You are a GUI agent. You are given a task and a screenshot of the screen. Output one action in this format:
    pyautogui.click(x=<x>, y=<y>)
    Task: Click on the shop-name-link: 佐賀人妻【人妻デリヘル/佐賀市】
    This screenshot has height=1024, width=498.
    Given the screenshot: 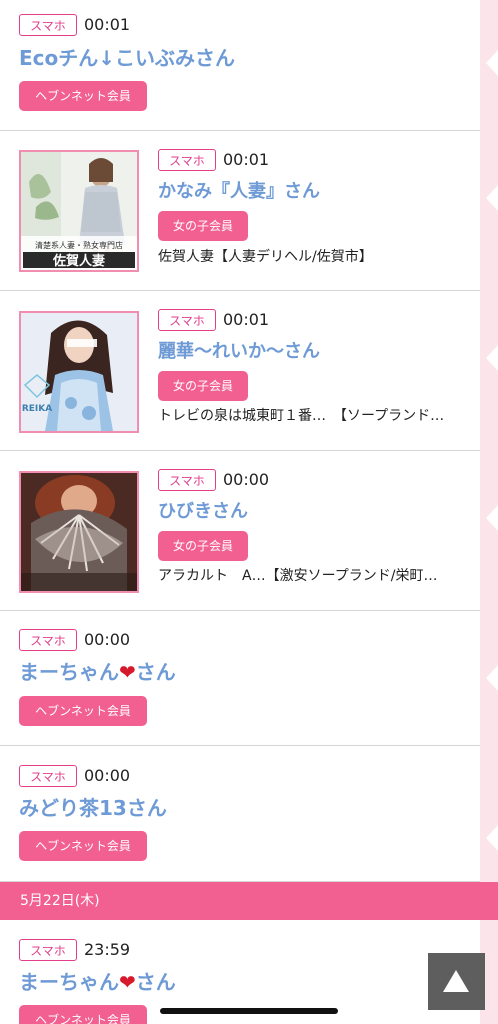 What is the action you would take?
    pyautogui.click(x=265, y=257)
    